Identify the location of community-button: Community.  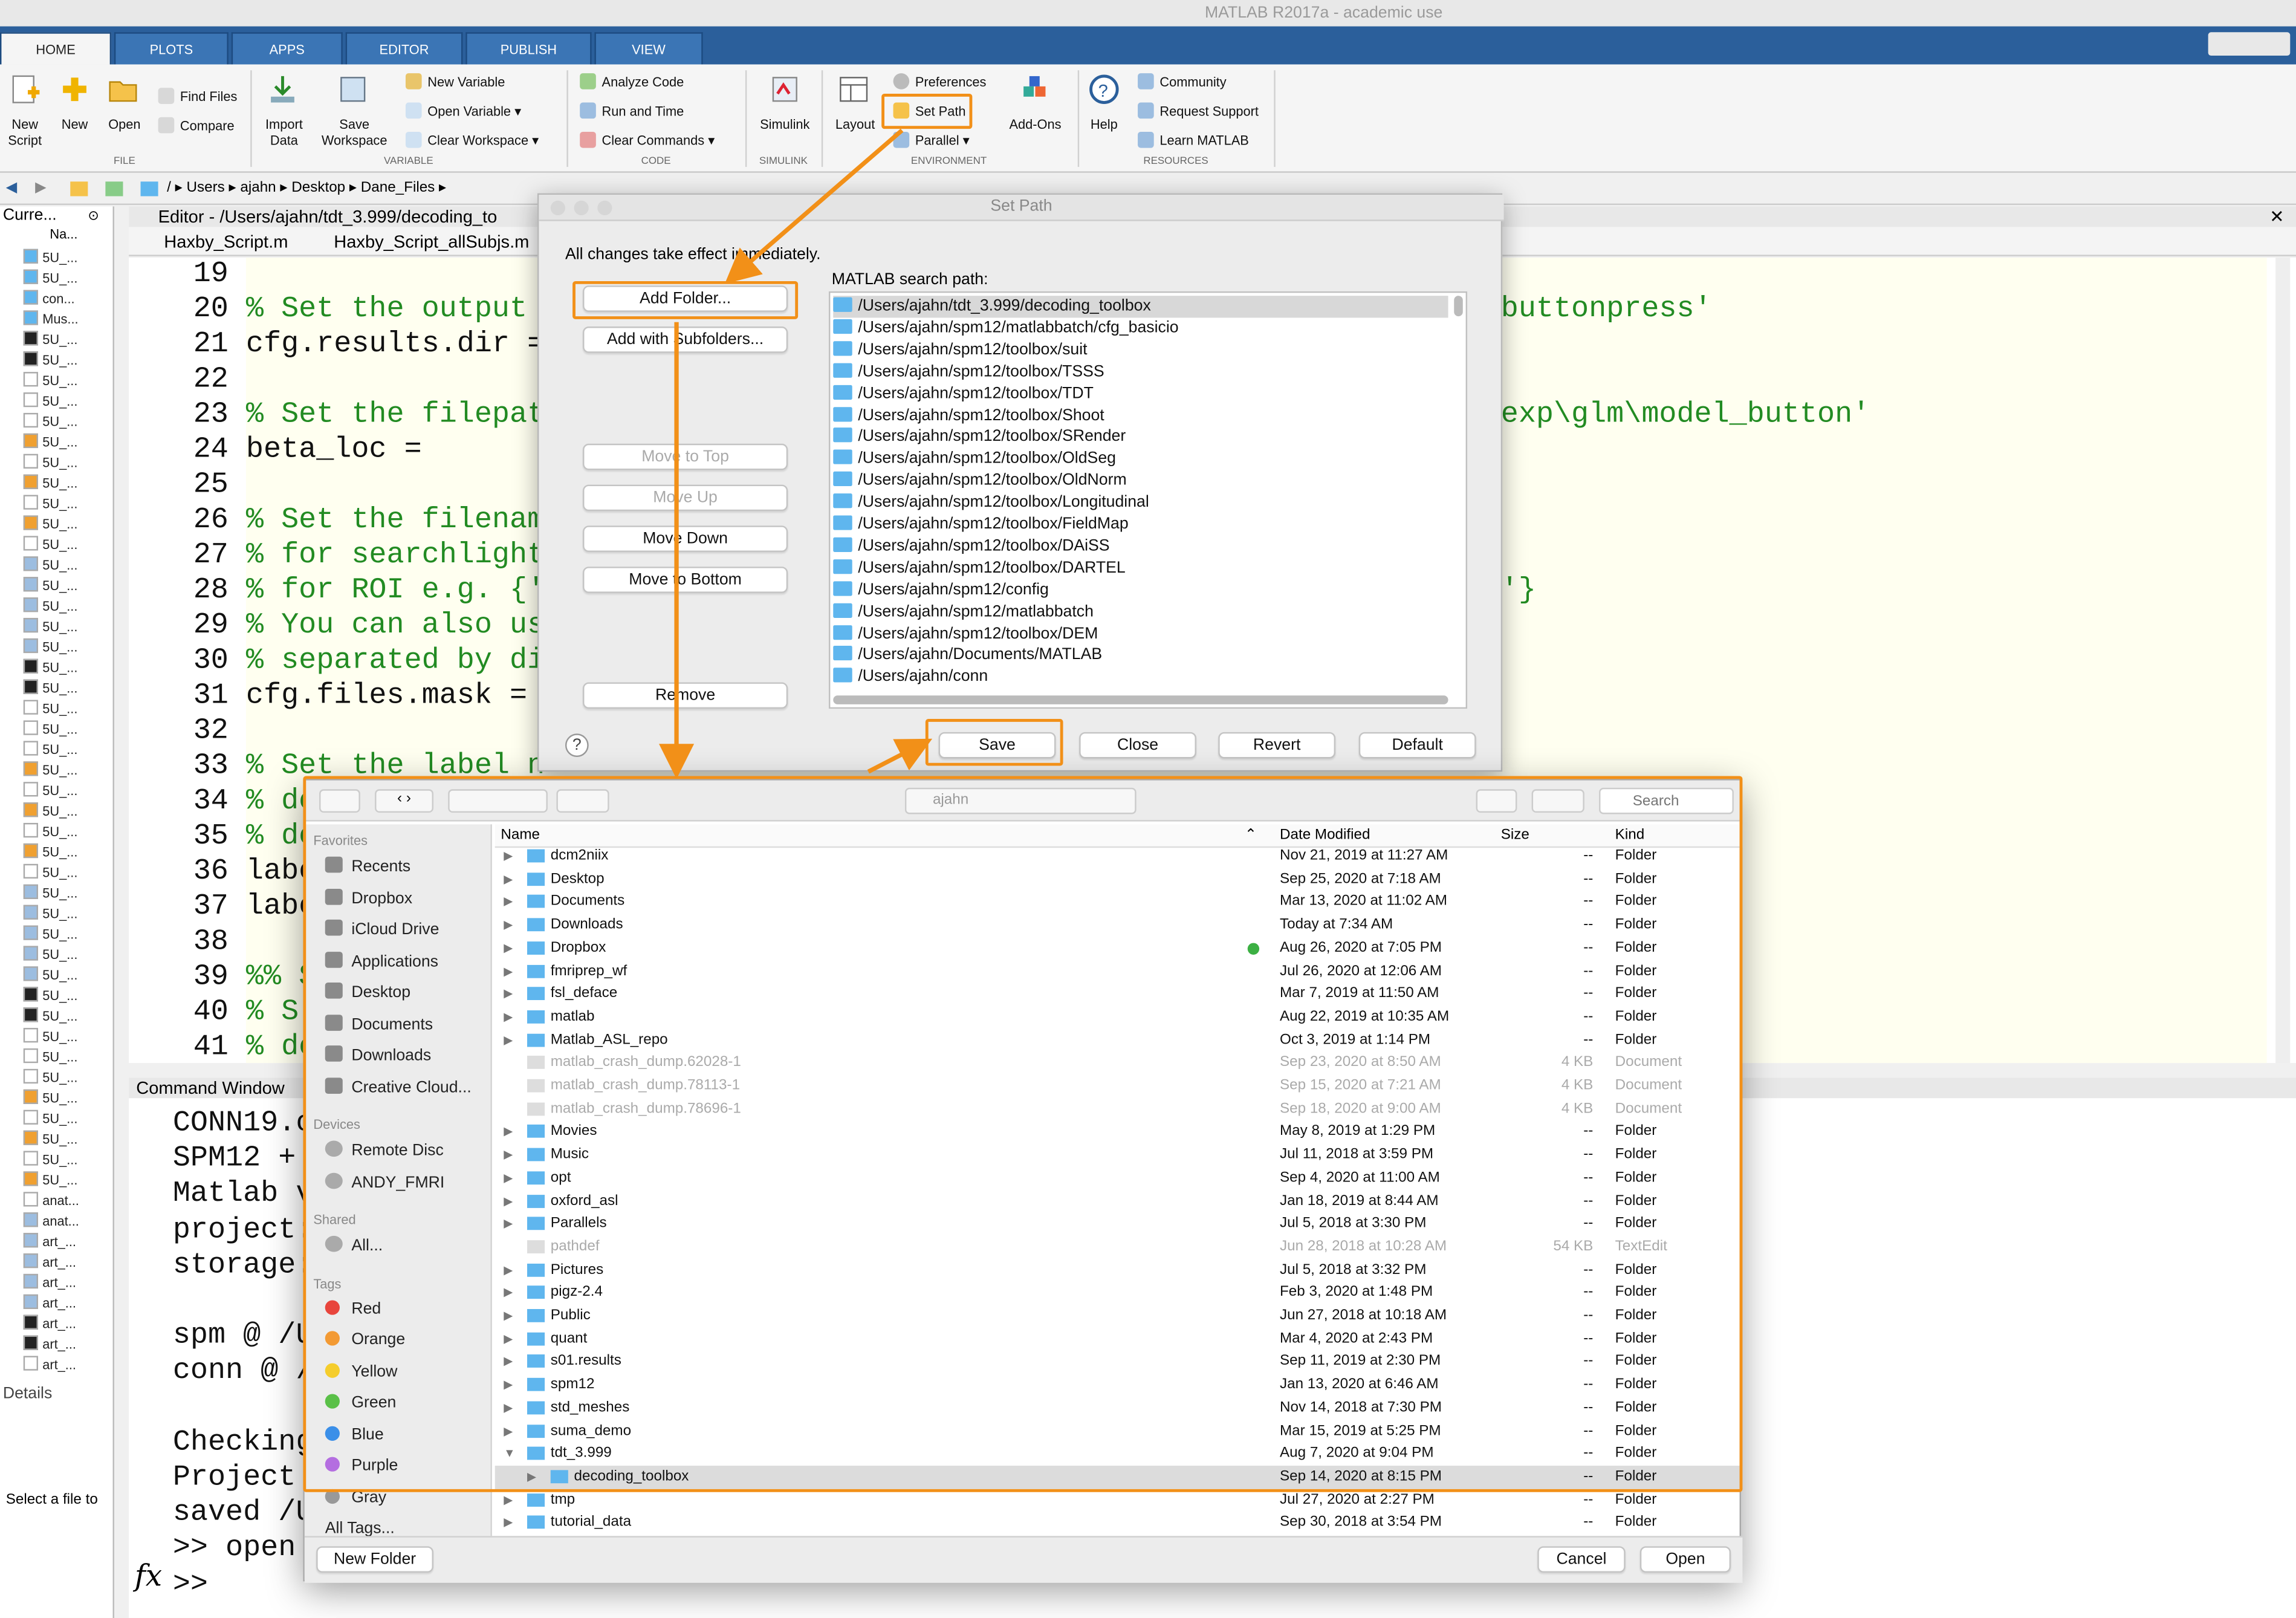
(1182, 82).